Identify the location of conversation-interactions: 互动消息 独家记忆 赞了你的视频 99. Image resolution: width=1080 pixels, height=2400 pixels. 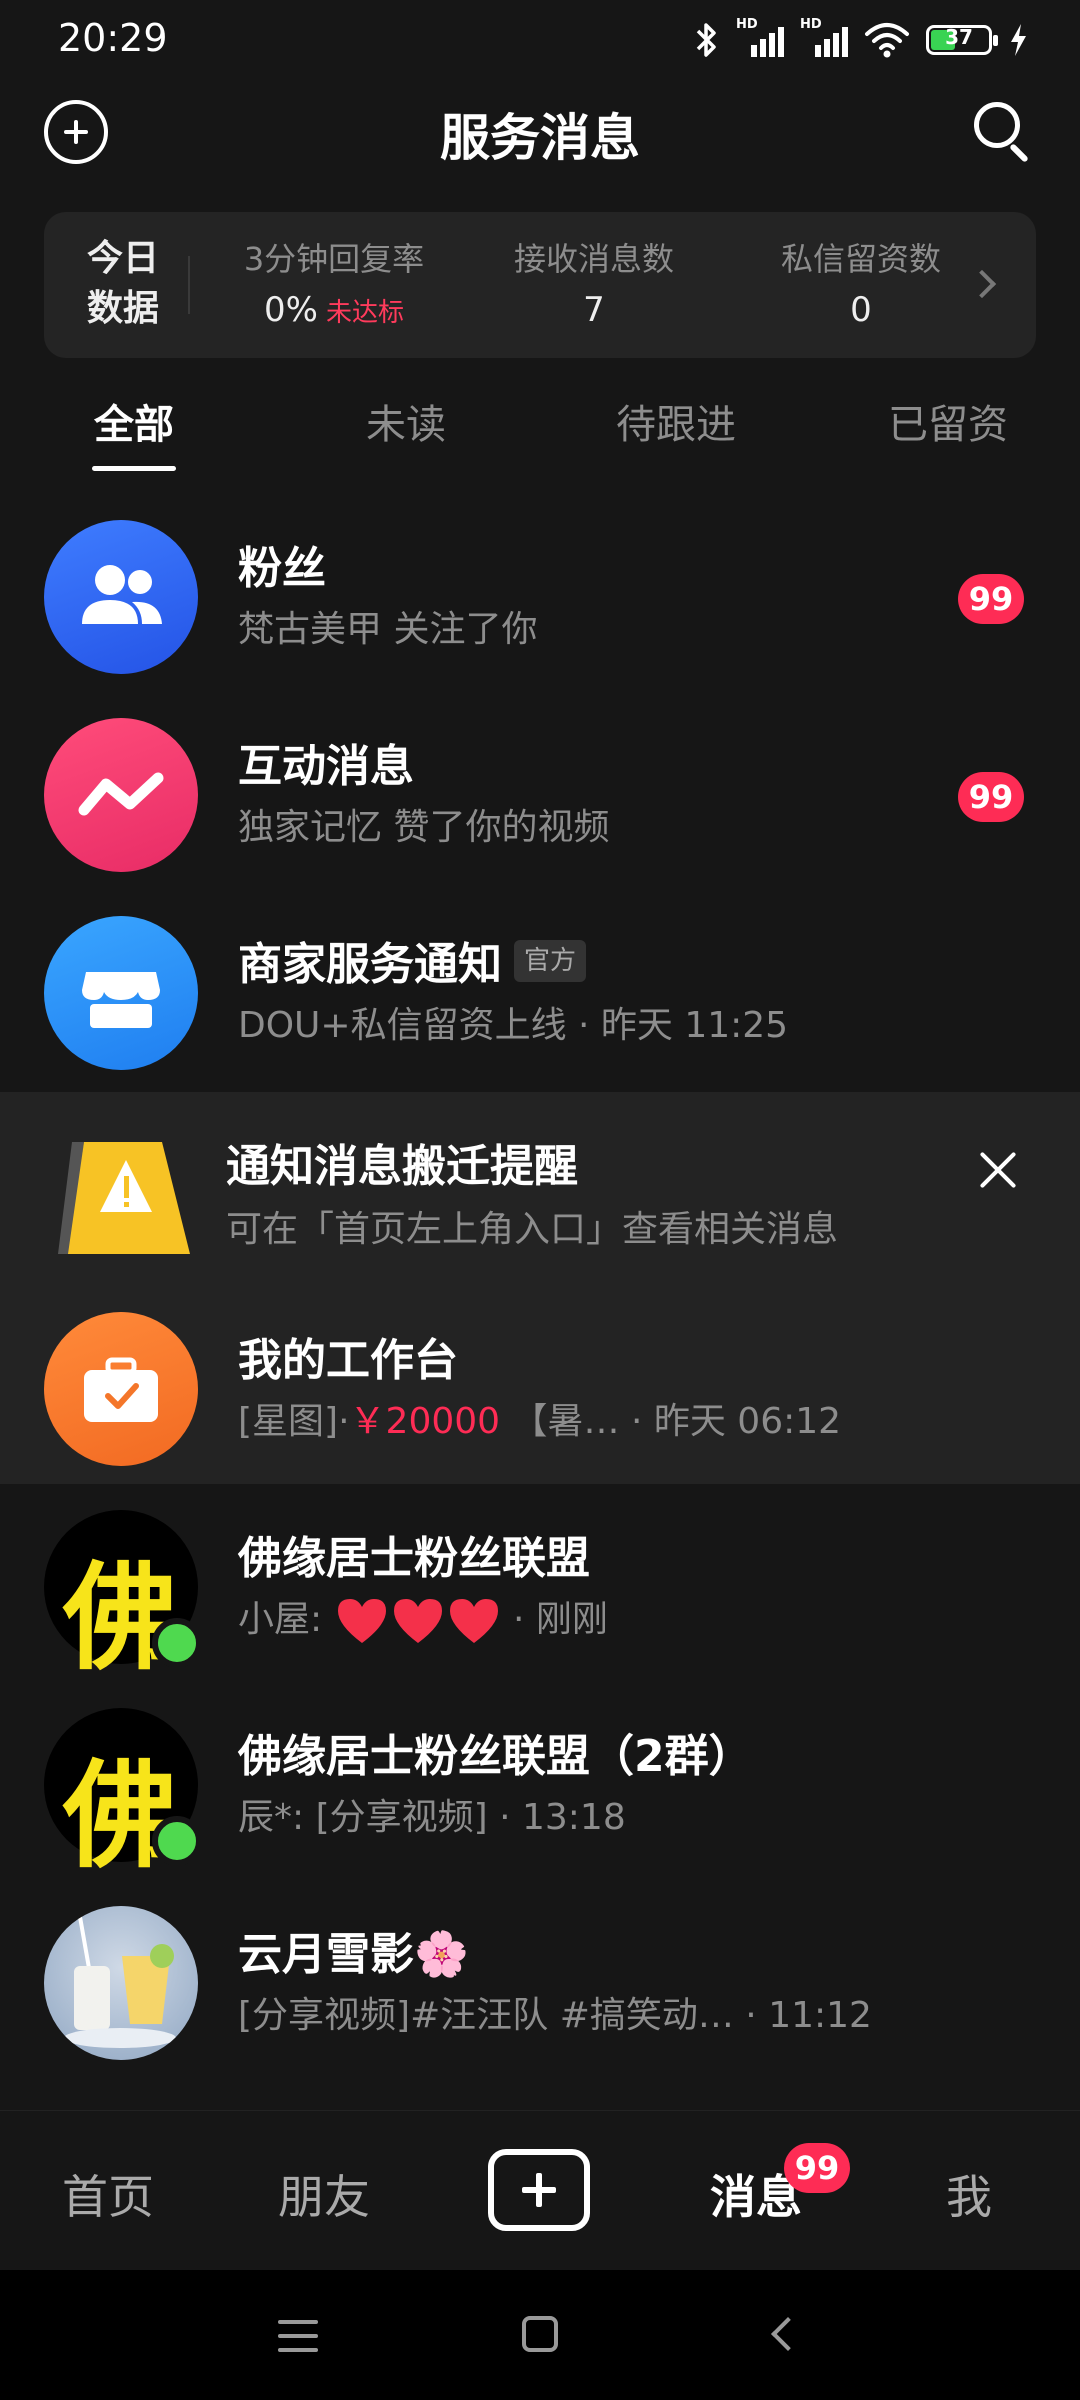
(540, 793).